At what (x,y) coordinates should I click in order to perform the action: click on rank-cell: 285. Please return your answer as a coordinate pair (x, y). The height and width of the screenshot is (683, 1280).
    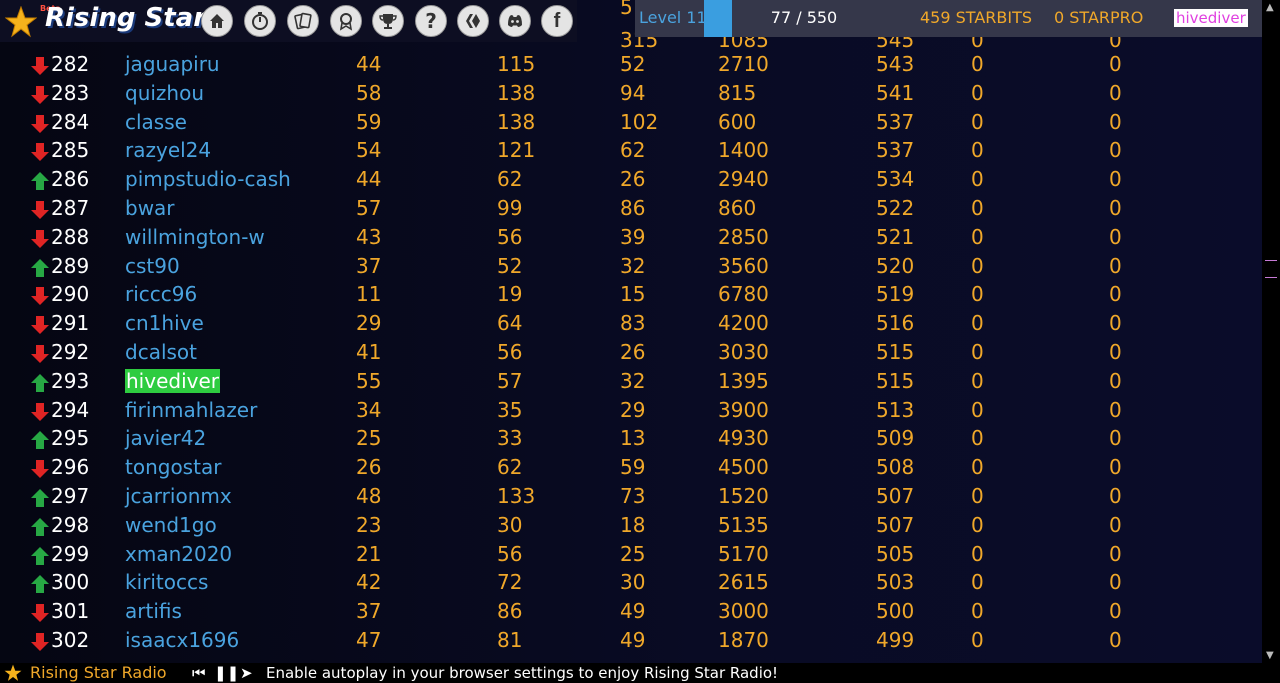
    Looking at the image, I should click on (70, 150).